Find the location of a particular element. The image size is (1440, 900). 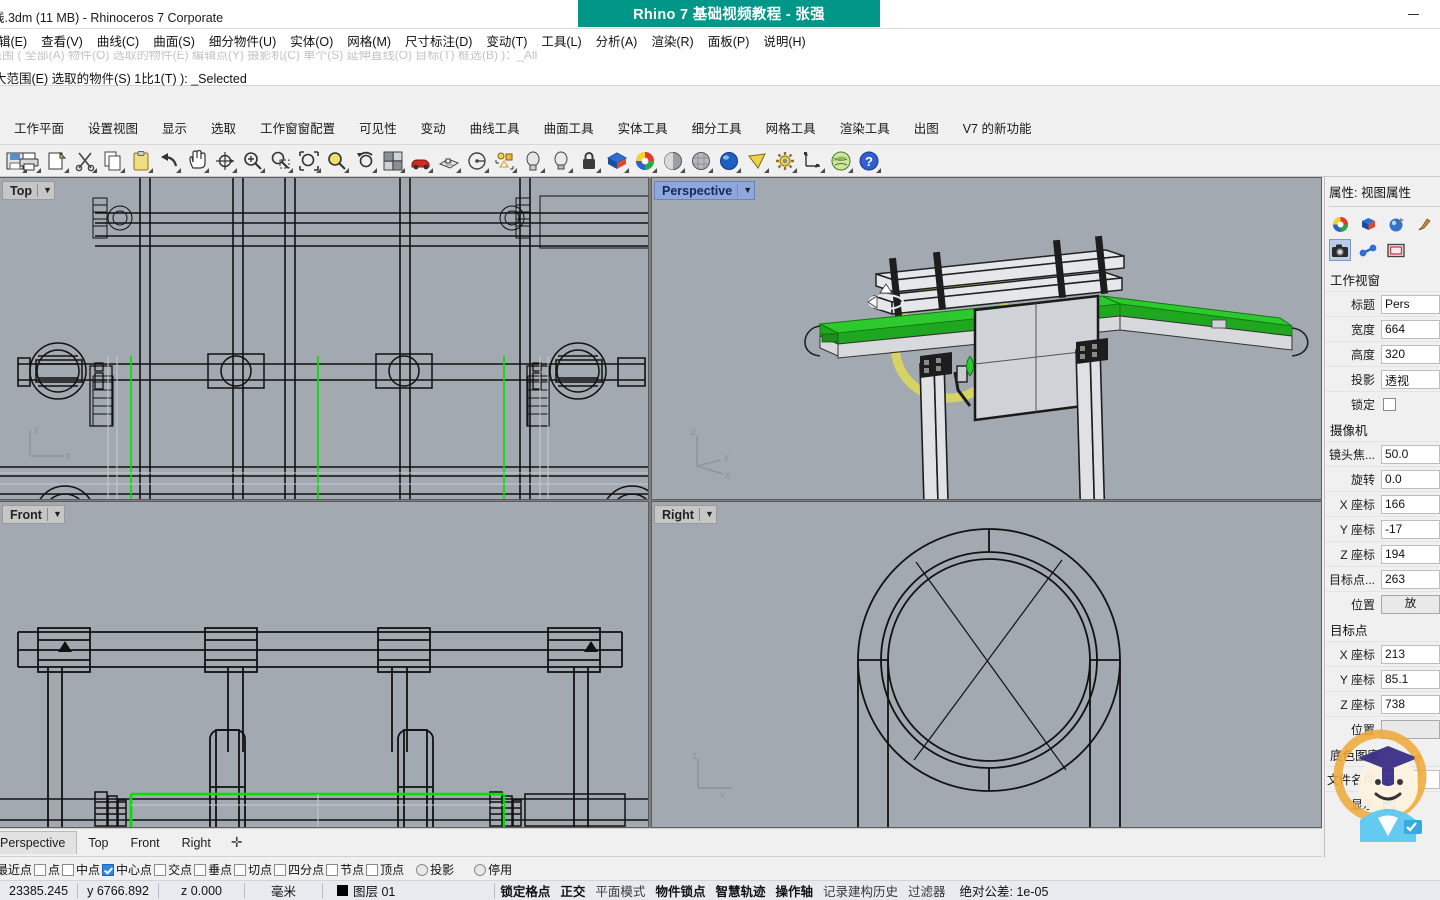

undo-icon is located at coordinates (169, 161).